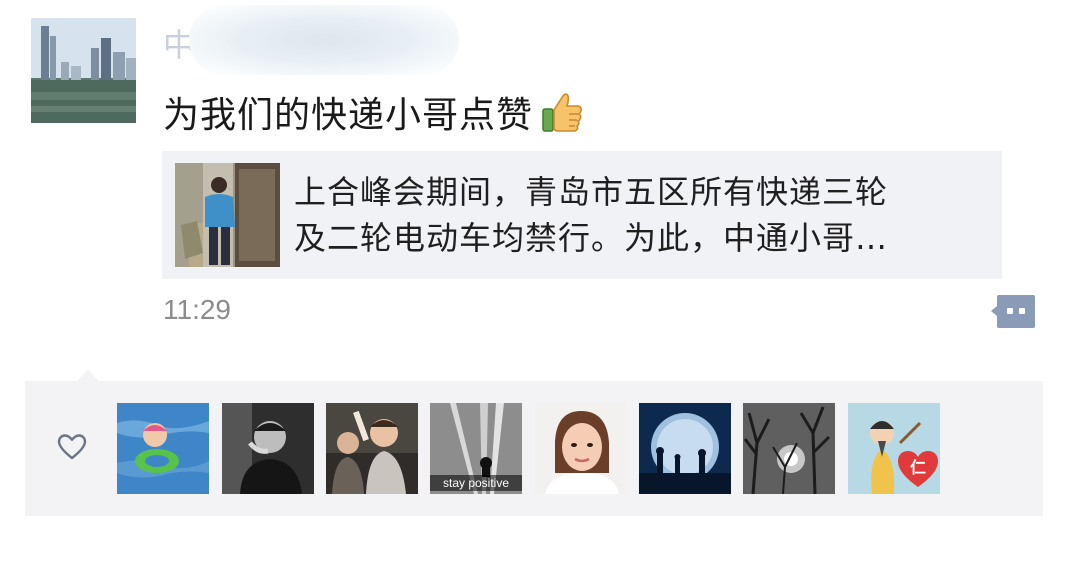 This screenshot has width=1070, height=585. I want to click on comment-bubble-icon, so click(1013, 311).